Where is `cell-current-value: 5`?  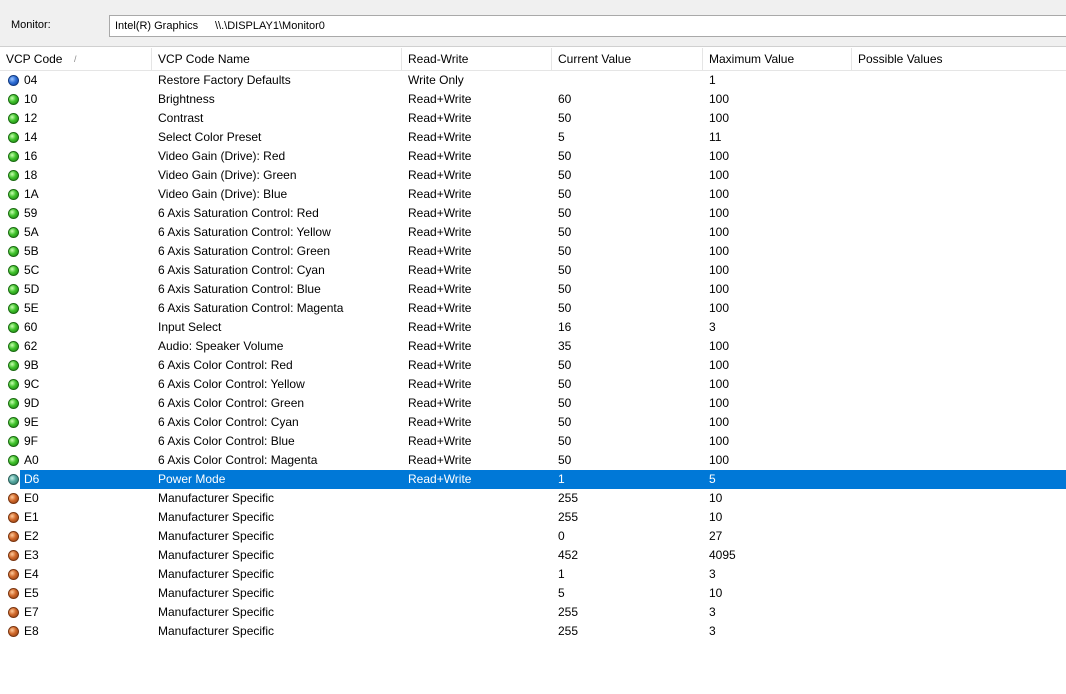
cell-current-value: 5 is located at coordinates (561, 137).